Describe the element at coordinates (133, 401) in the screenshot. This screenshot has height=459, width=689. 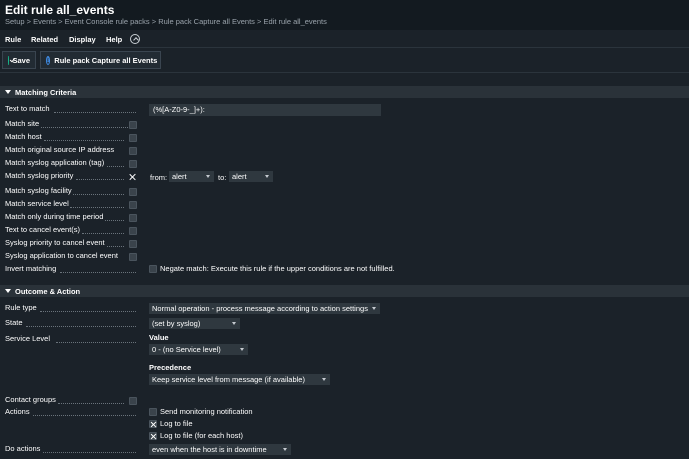
I see `contact-groups-checkbox` at that location.